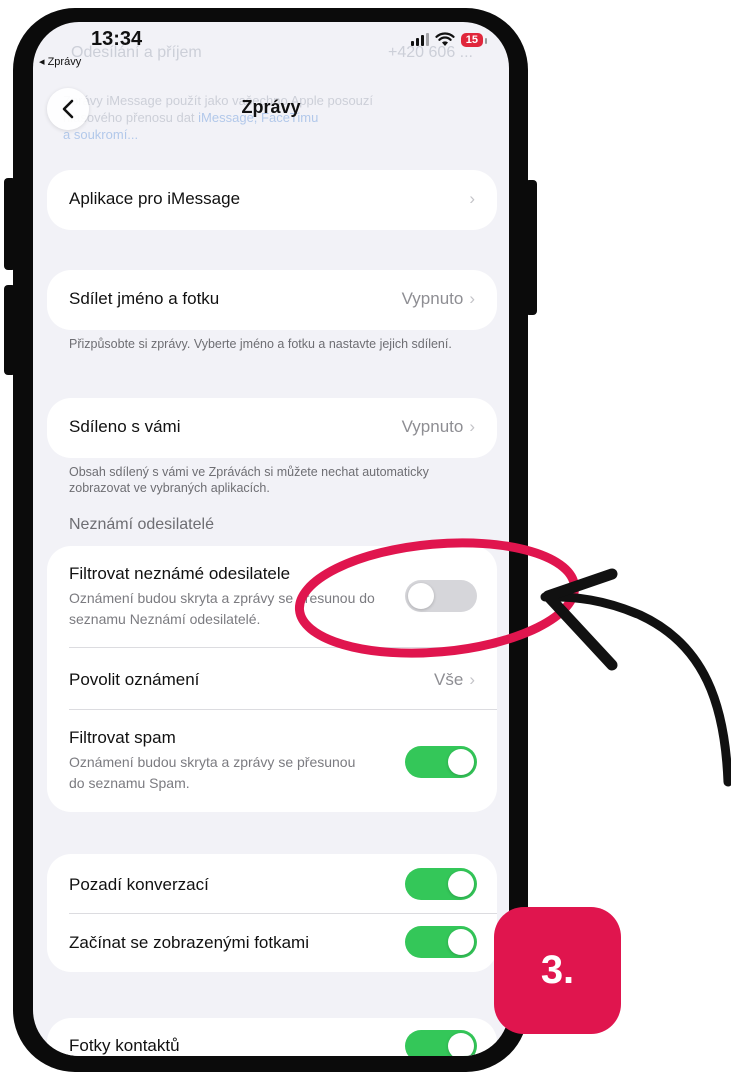 This screenshot has height=1079, width=731. What do you see at coordinates (557, 970) in the screenshot?
I see `step-number-badge: 3.` at bounding box center [557, 970].